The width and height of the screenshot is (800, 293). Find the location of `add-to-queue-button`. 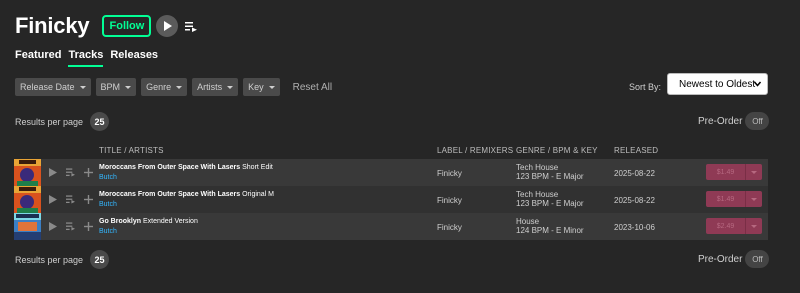

add-to-queue-button is located at coordinates (191, 26).